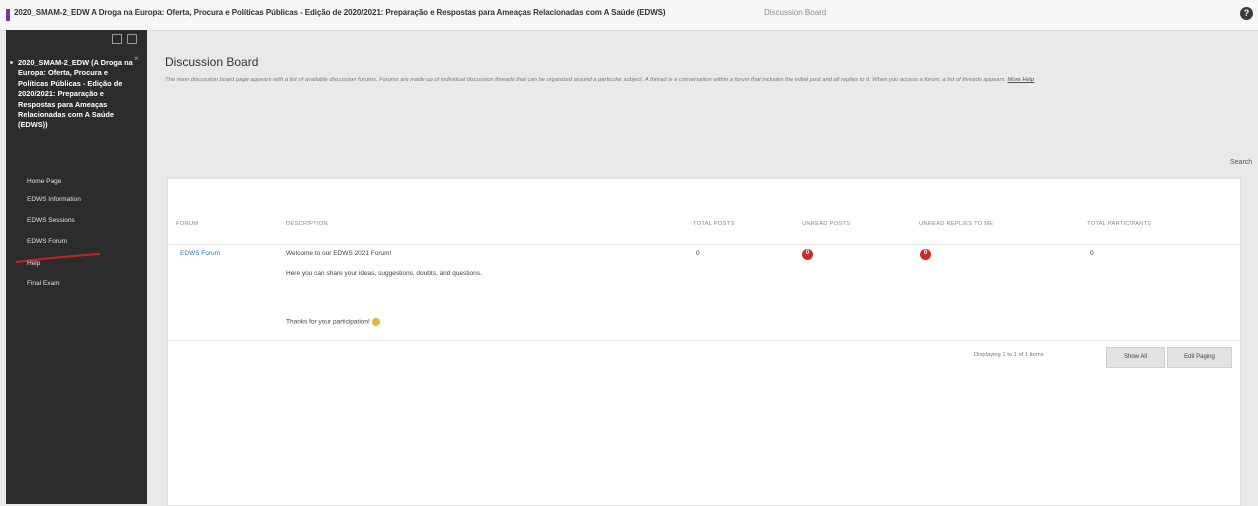 The image size is (1258, 506). What do you see at coordinates (704, 244) in the screenshot?
I see `header-divider` at bounding box center [704, 244].